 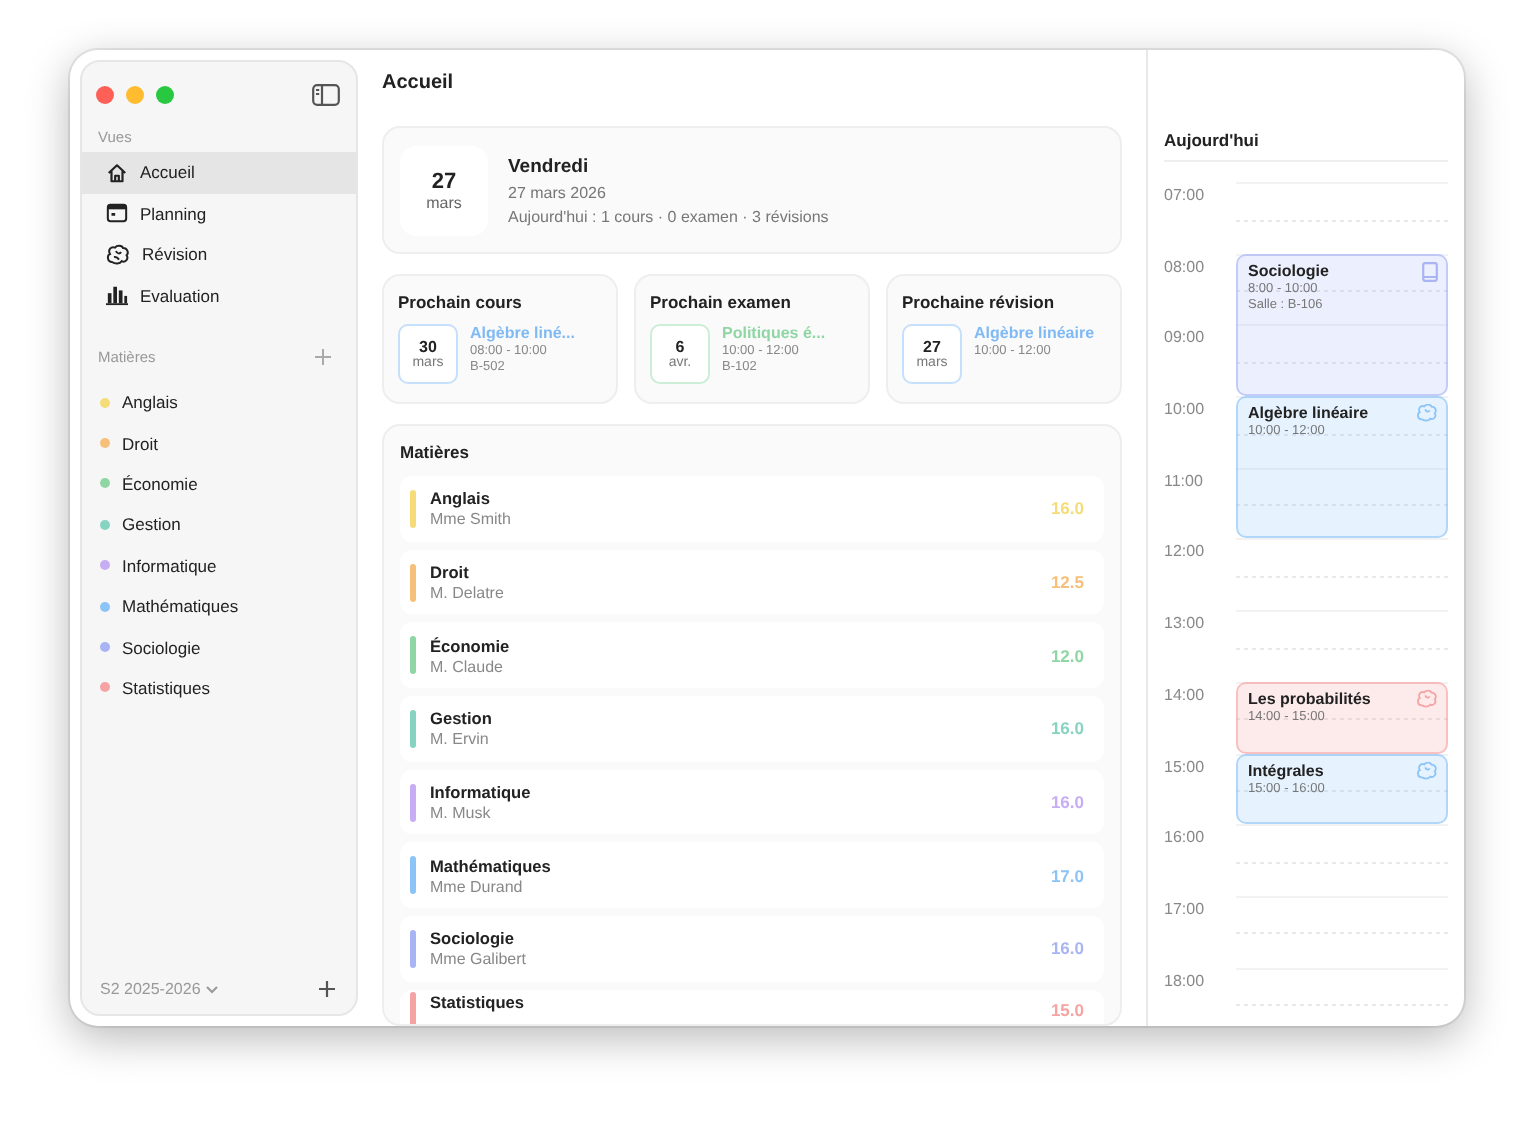 I want to click on subject-row: Anglais Mme Smith 16.0, so click(x=752, y=509).